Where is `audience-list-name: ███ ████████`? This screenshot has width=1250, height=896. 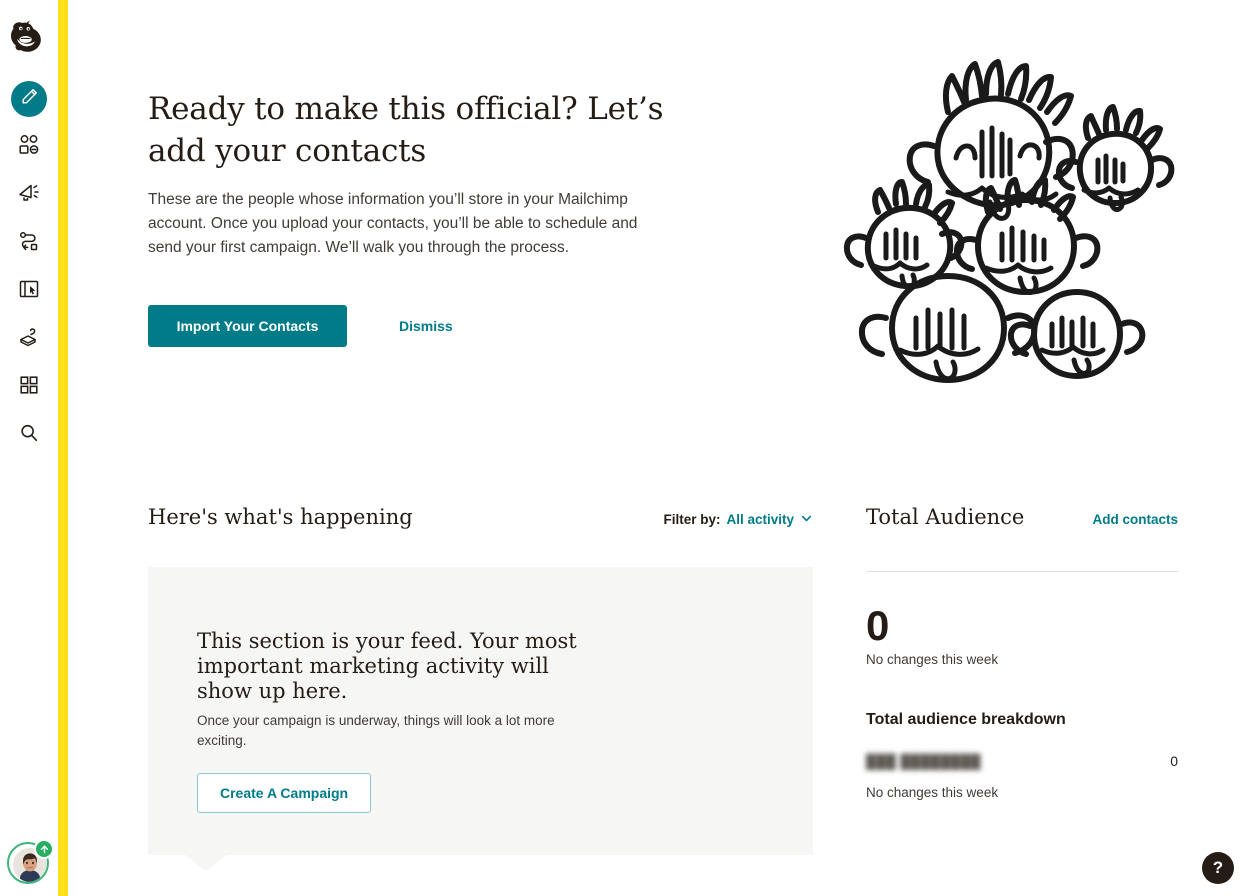
audience-list-name: ███ ████████ is located at coordinates (923, 761).